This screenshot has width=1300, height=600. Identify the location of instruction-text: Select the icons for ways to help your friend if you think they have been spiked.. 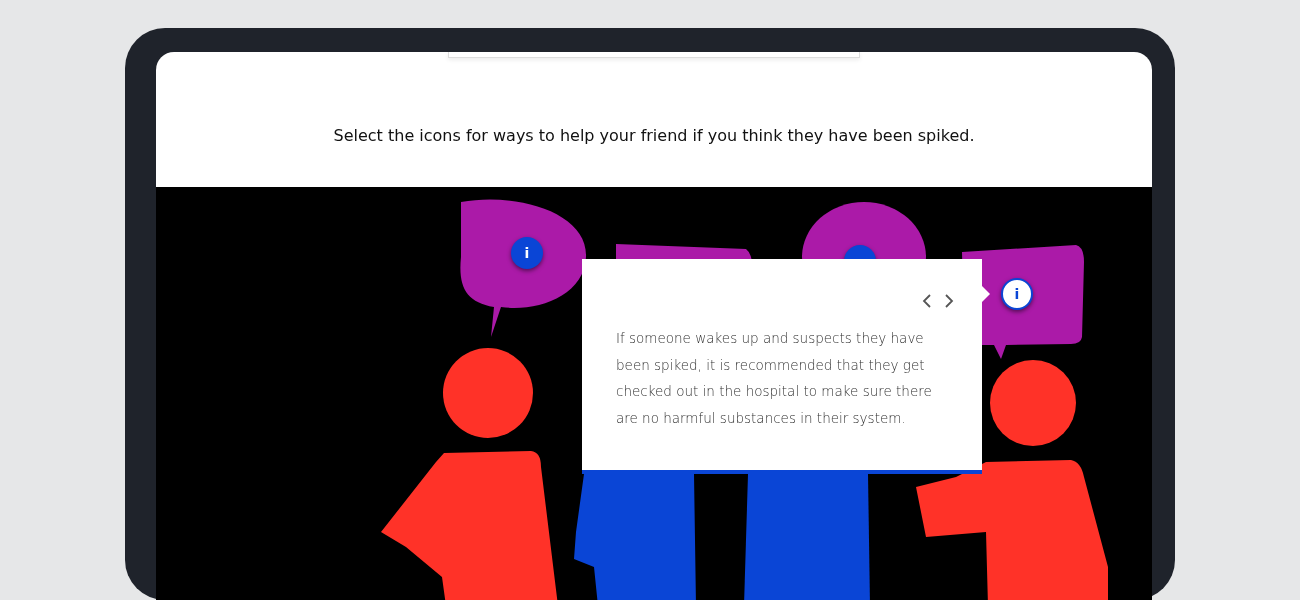
(654, 136).